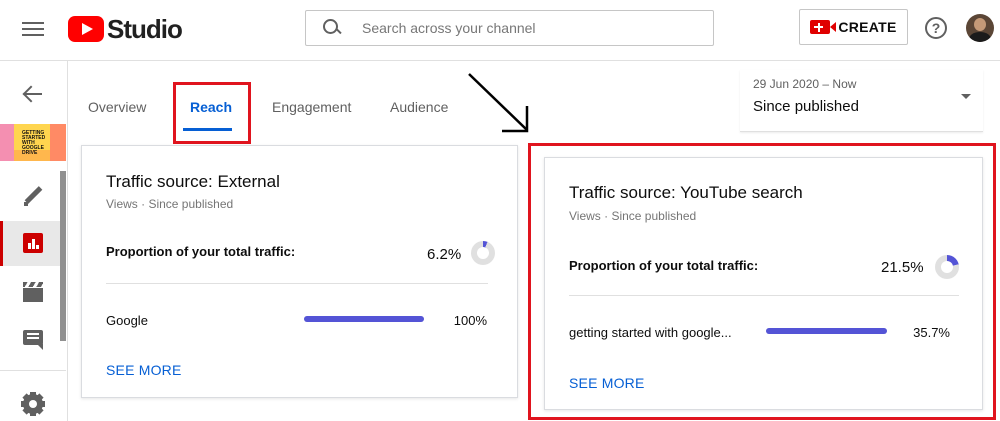  Describe the element at coordinates (805, 84) in the screenshot. I see `date-range-text: 29 Jun 2020 – Now` at that location.